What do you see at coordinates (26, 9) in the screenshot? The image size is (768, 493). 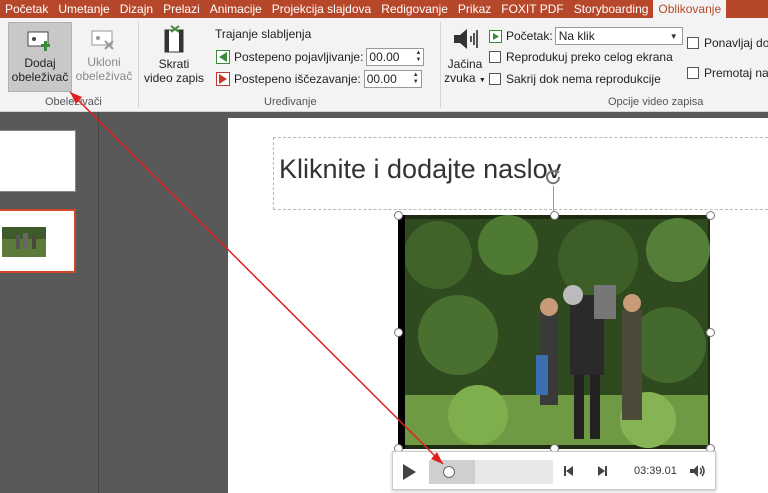 I see `tab-0: Početak` at bounding box center [26, 9].